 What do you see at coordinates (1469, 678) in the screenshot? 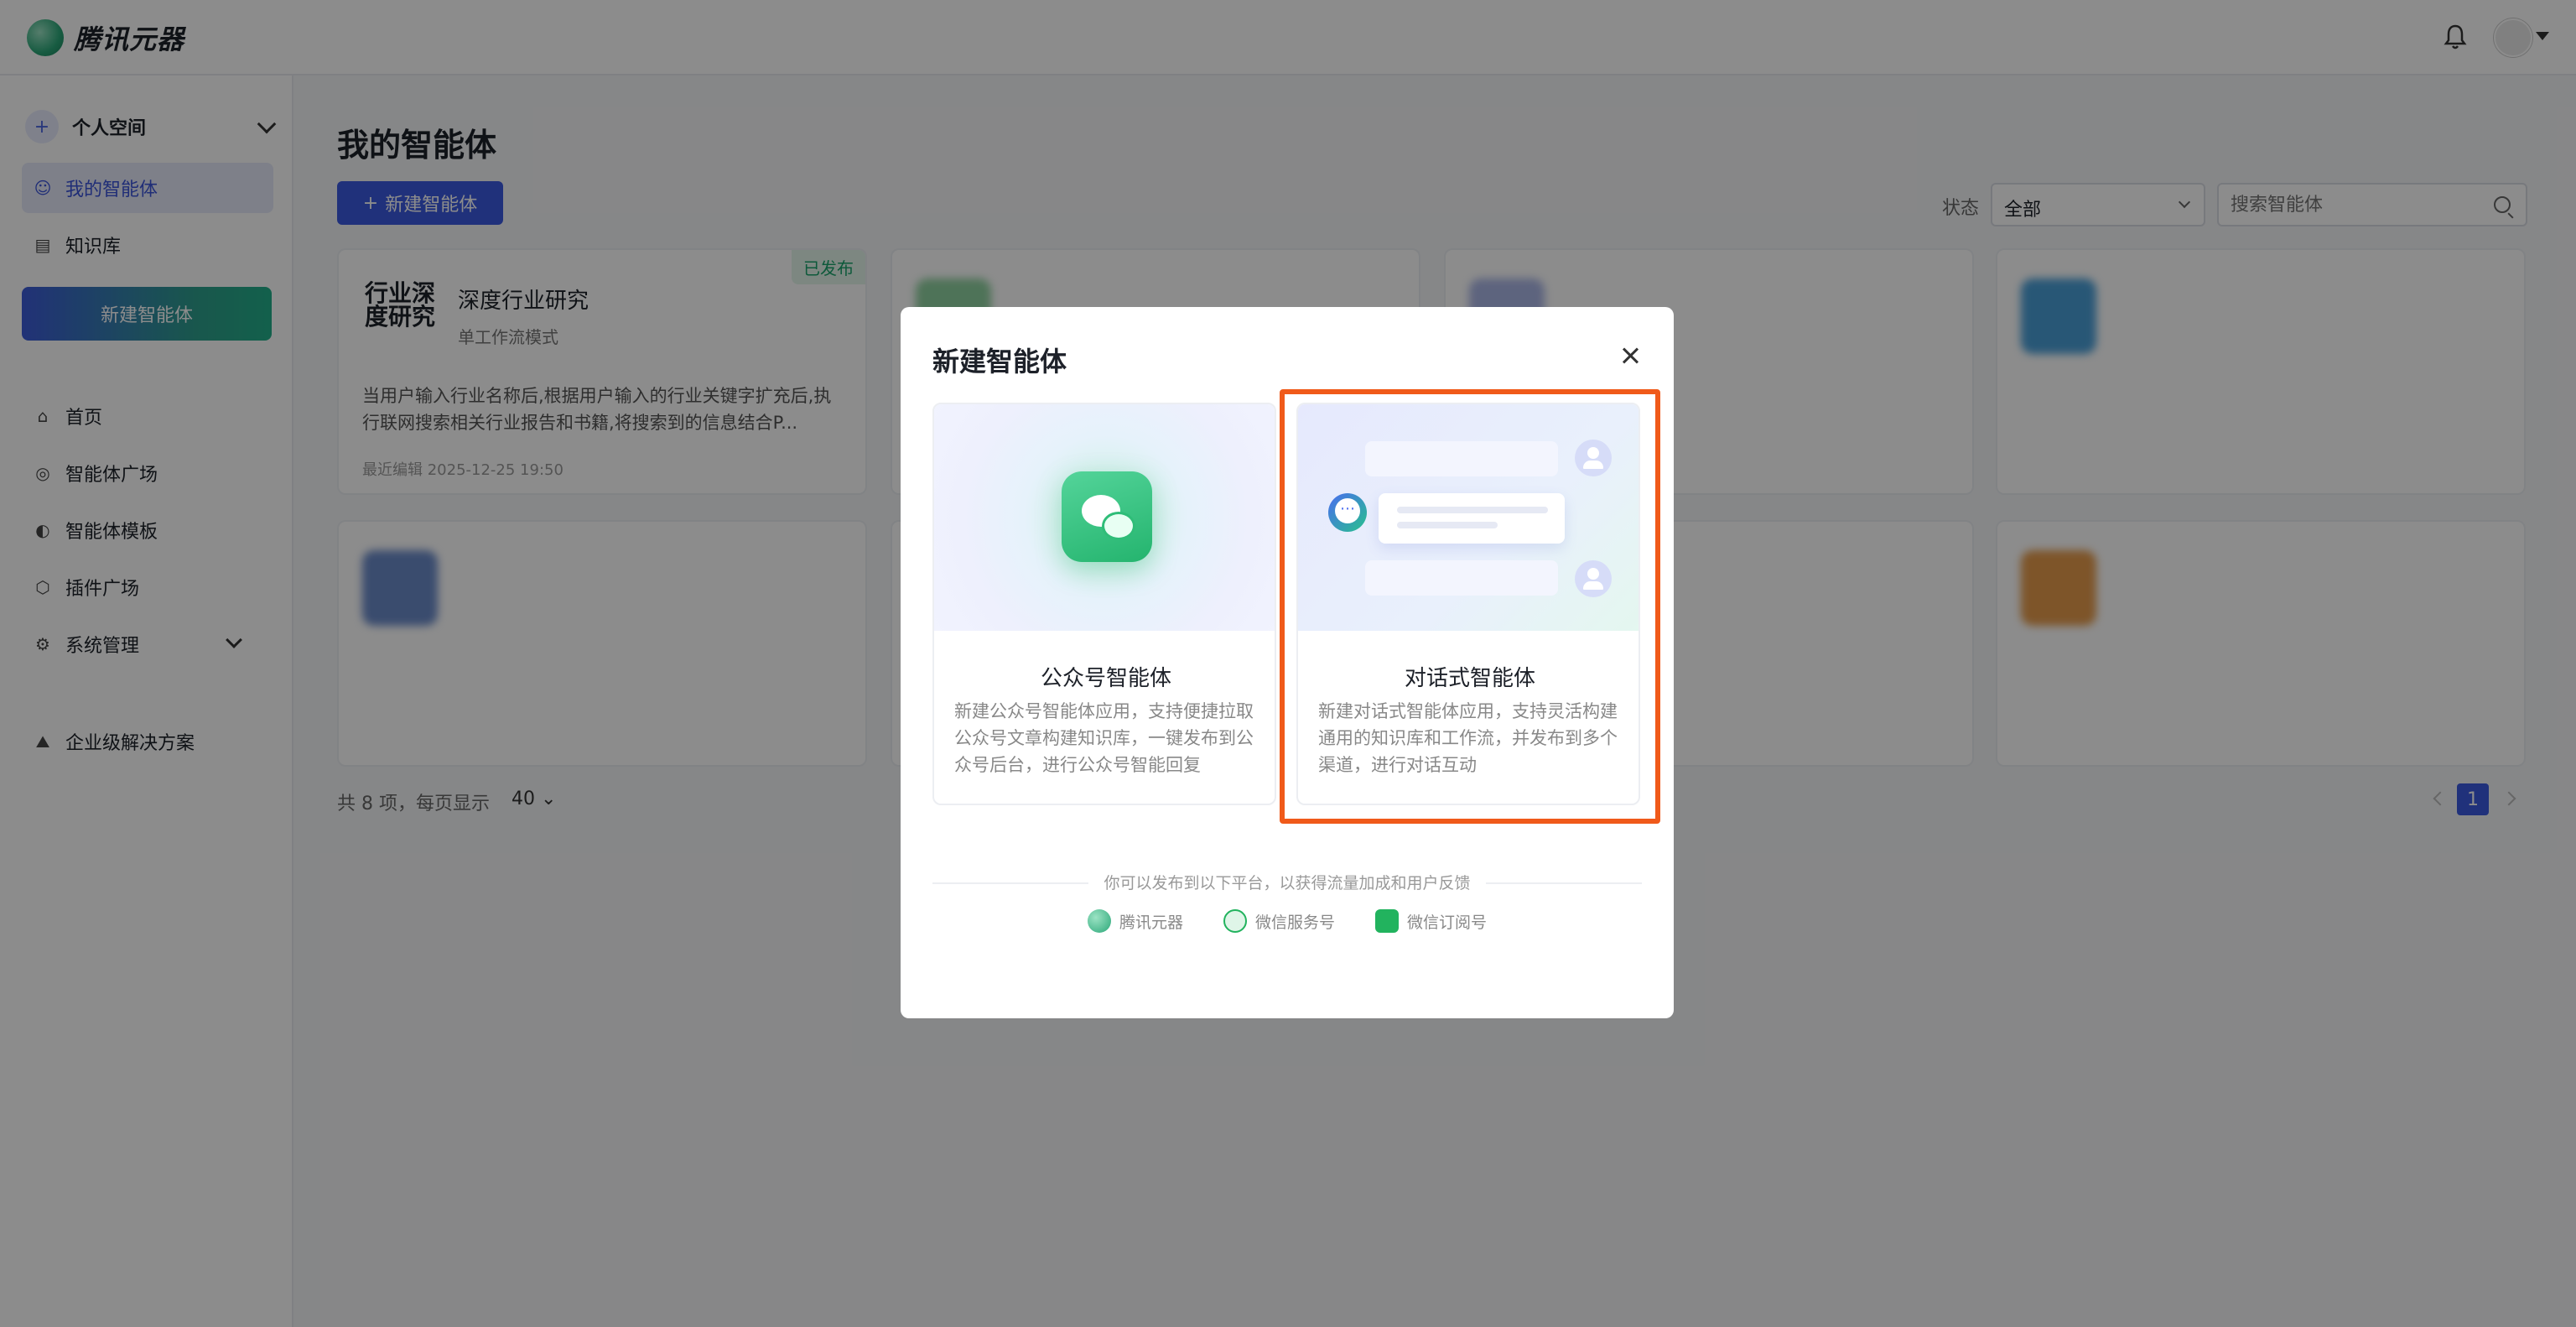
I see `option-title: 对话式智能体` at bounding box center [1469, 678].